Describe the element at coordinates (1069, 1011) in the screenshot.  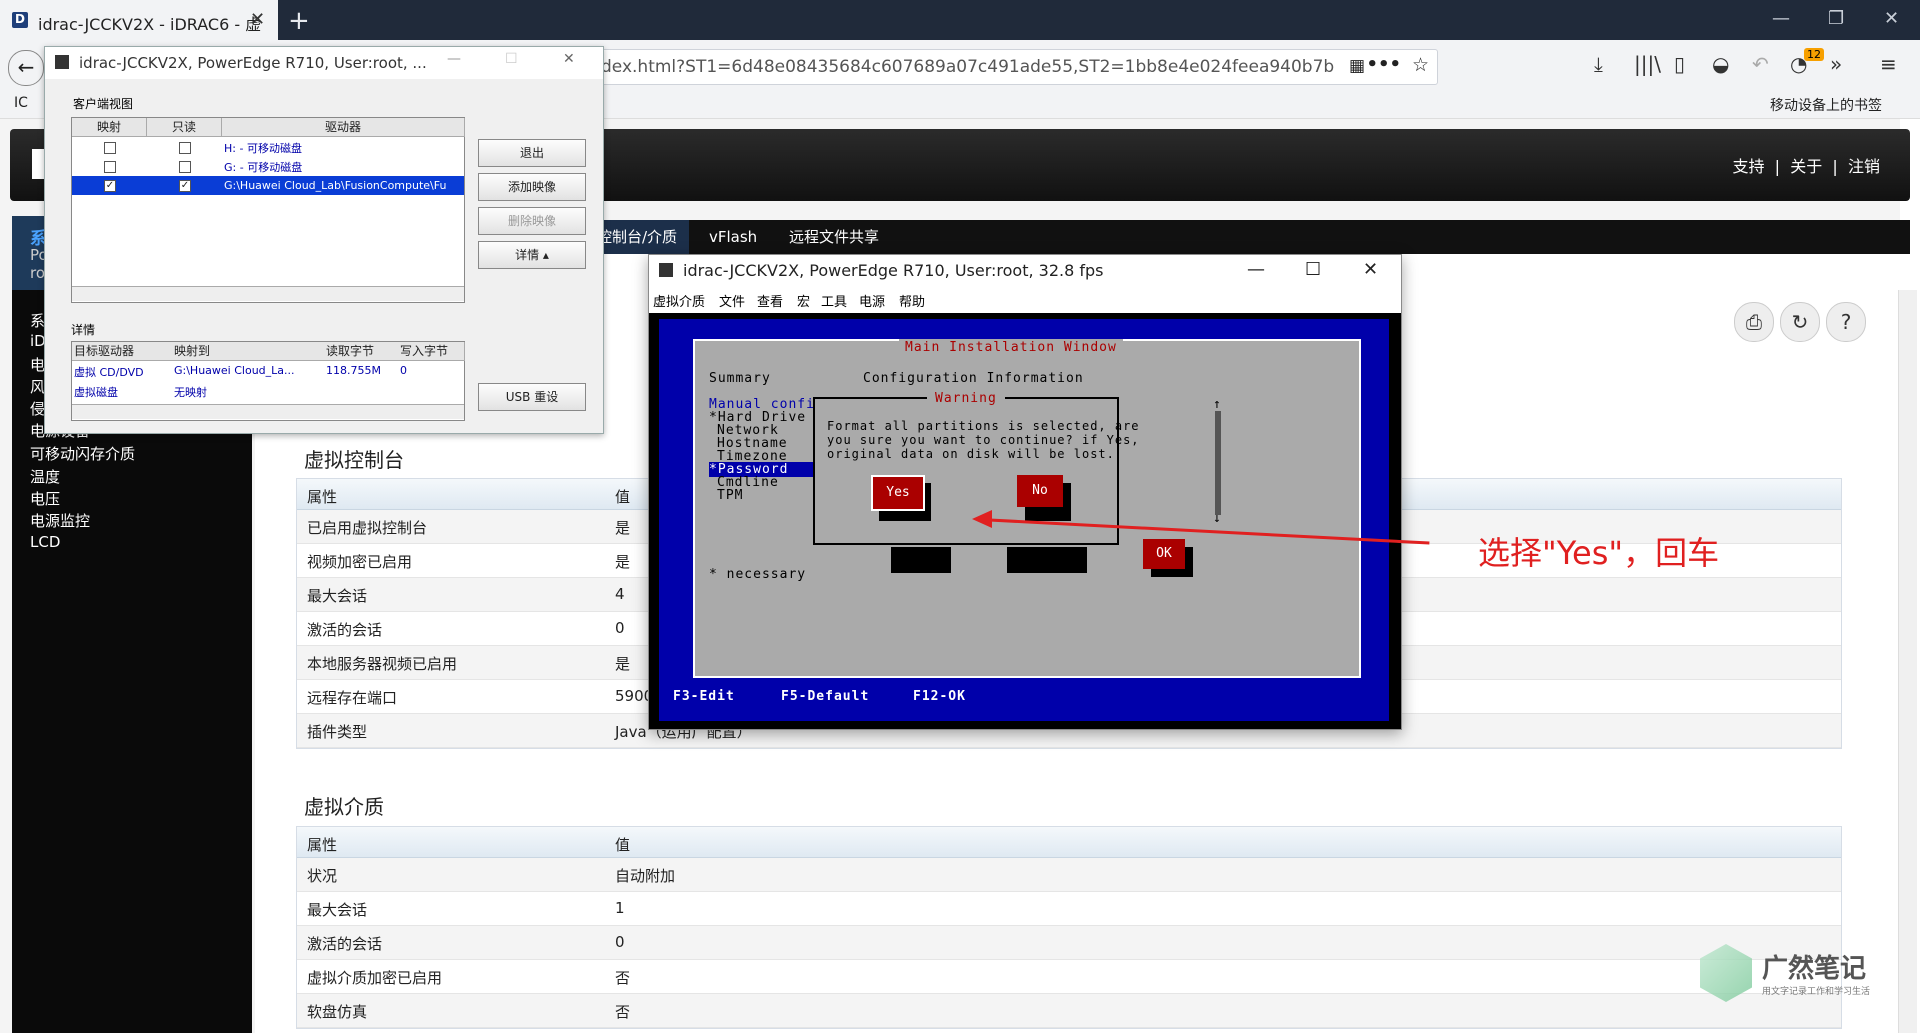
I see `table-row: 软盘仿真 否` at that location.